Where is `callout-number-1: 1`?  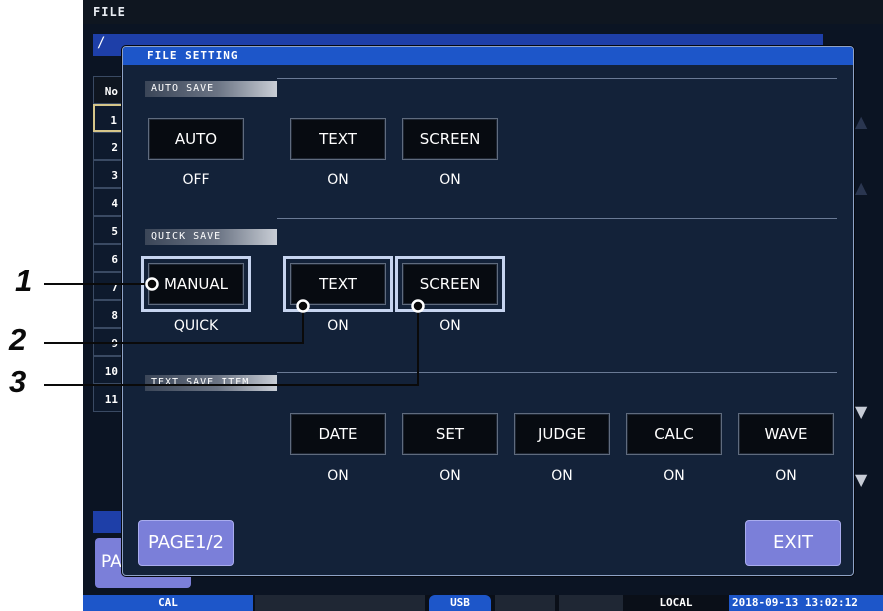
callout-number-1: 1 is located at coordinates (24, 280).